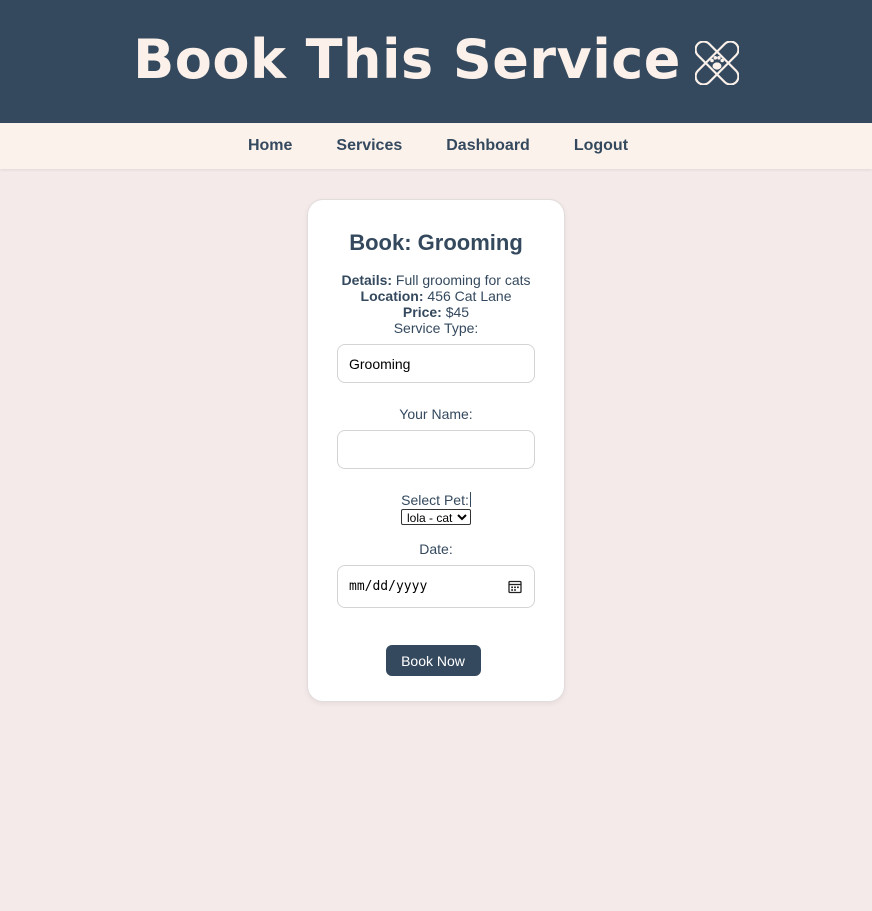  Describe the element at coordinates (436, 363) in the screenshot. I see `service-type-input` at that location.